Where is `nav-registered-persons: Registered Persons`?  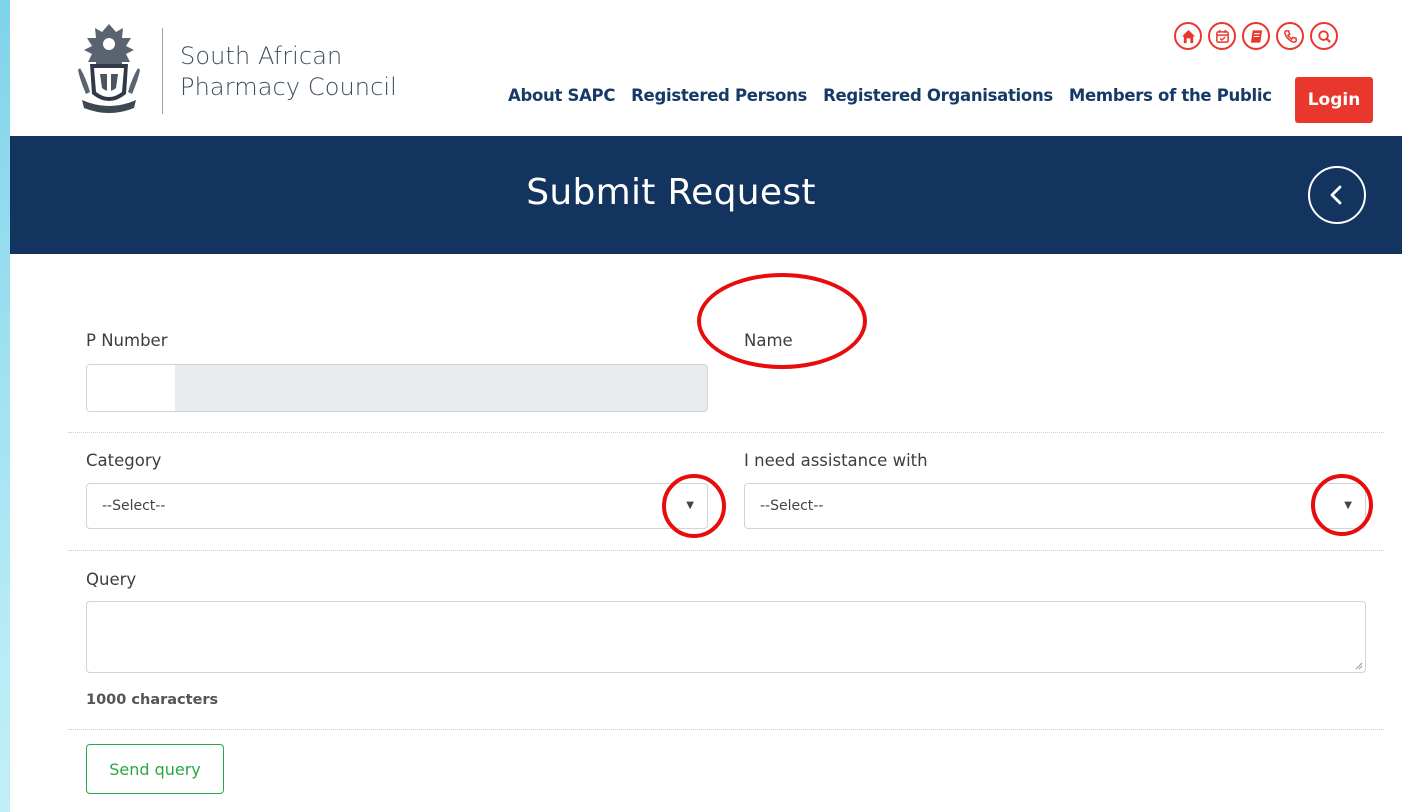
nav-registered-persons: Registered Persons is located at coordinates (719, 95).